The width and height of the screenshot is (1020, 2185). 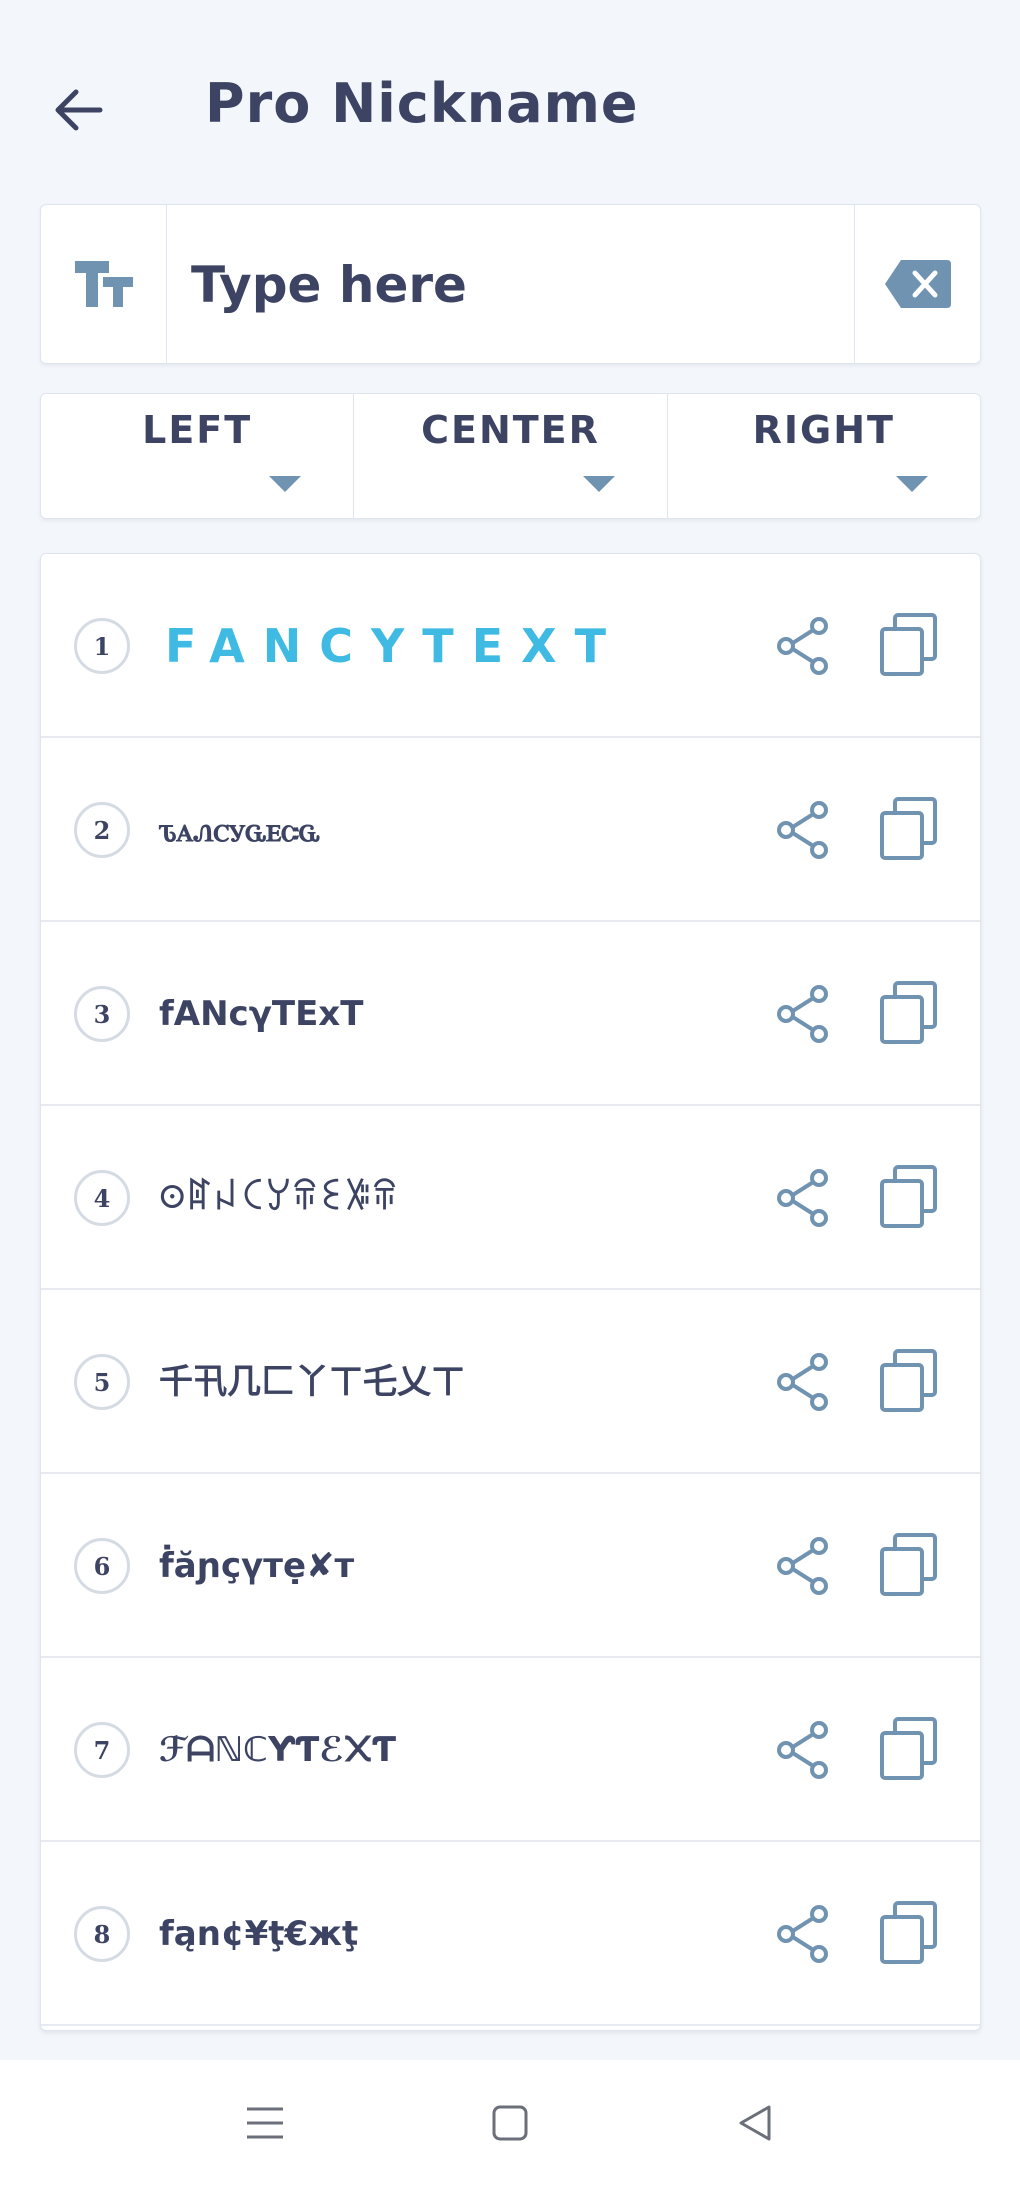 What do you see at coordinates (198, 456) in the screenshot?
I see `align-left-dropdown: LEFT` at bounding box center [198, 456].